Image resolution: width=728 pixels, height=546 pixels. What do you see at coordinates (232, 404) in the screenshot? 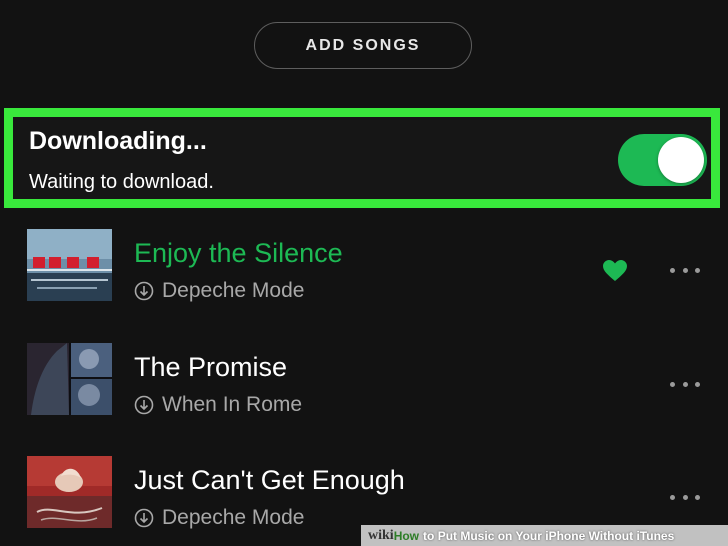
I see `track-artist: When In Rome` at bounding box center [232, 404].